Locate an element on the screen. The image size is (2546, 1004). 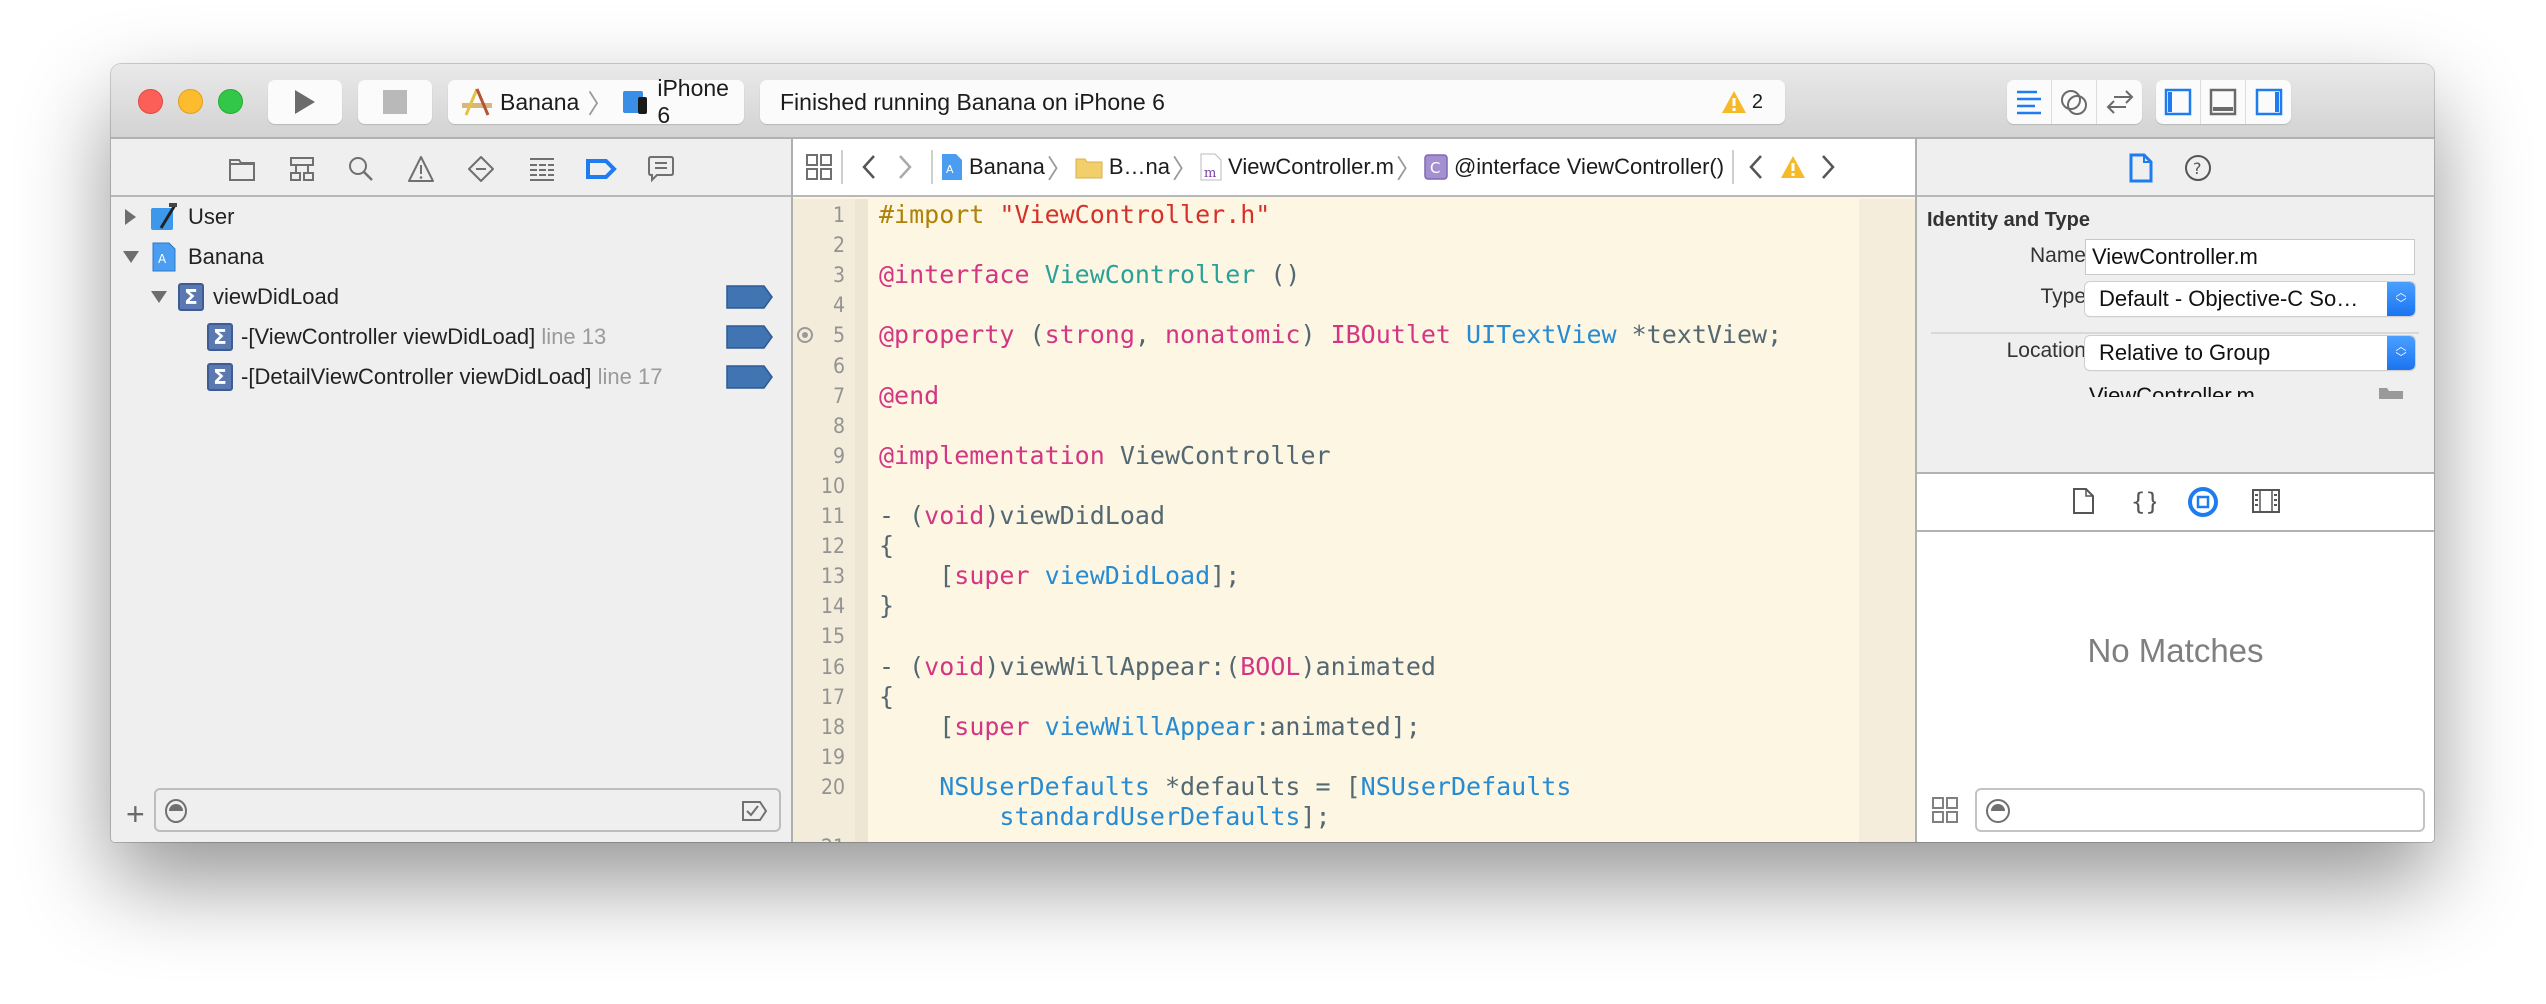
tree-row-viewcontroller-viewdidload: Σ -[ViewController viewDidLoad] line 13 is located at coordinates (451, 337).